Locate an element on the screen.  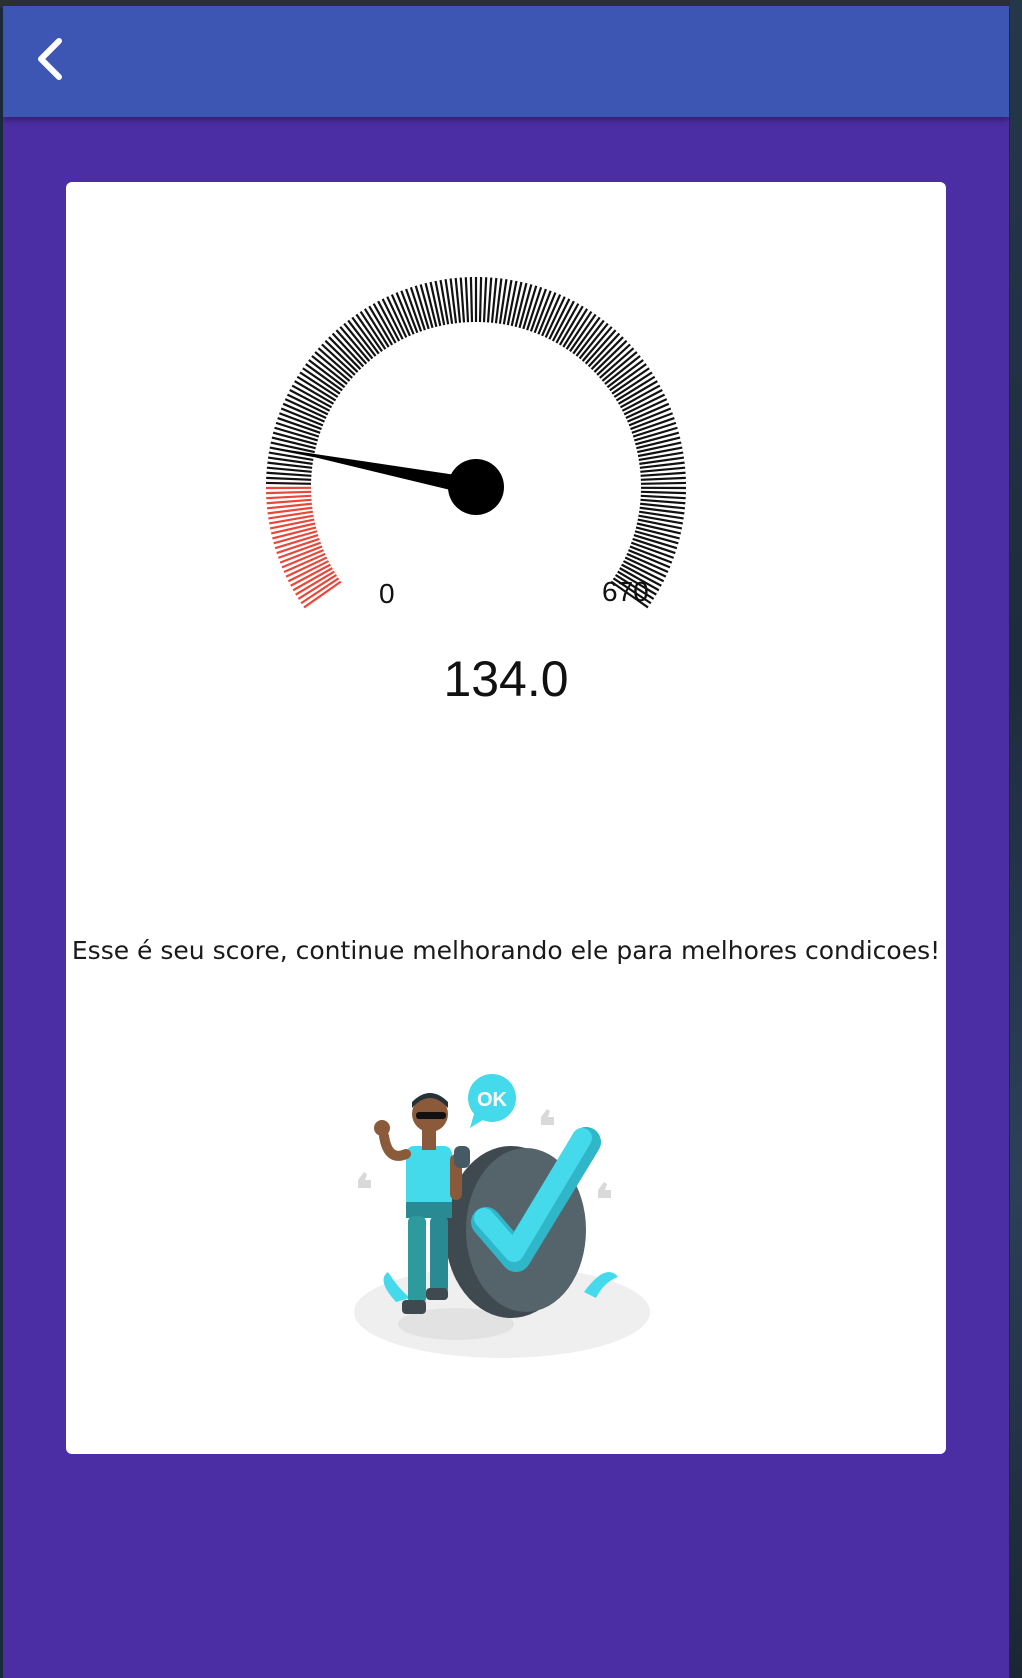
success-illustration: OK is located at coordinates (502, 1216).